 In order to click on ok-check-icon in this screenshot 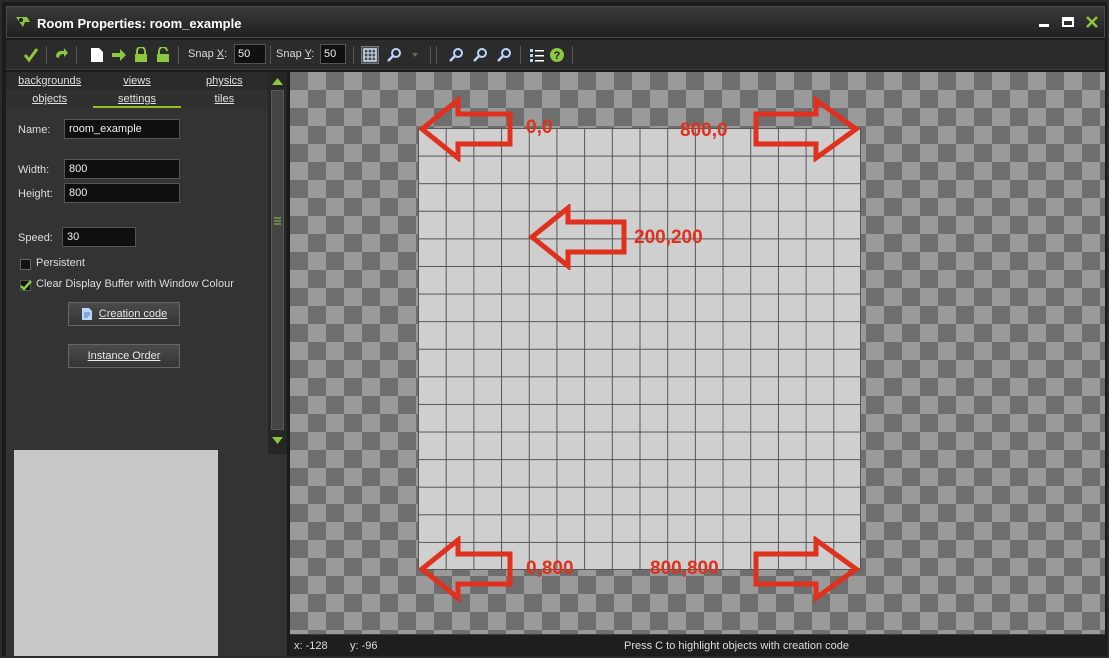, I will do `click(31, 55)`.